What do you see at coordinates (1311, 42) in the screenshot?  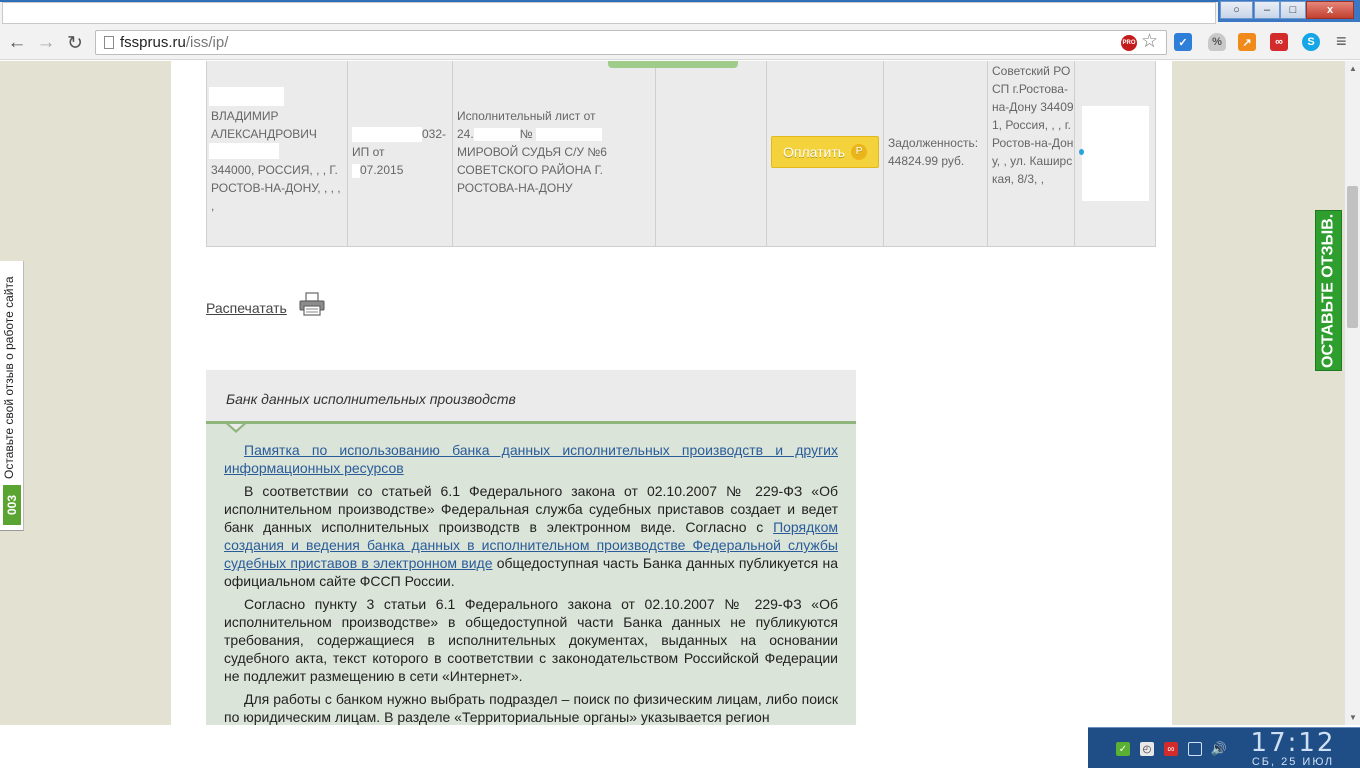 I see `skype-extension-icon: S` at bounding box center [1311, 42].